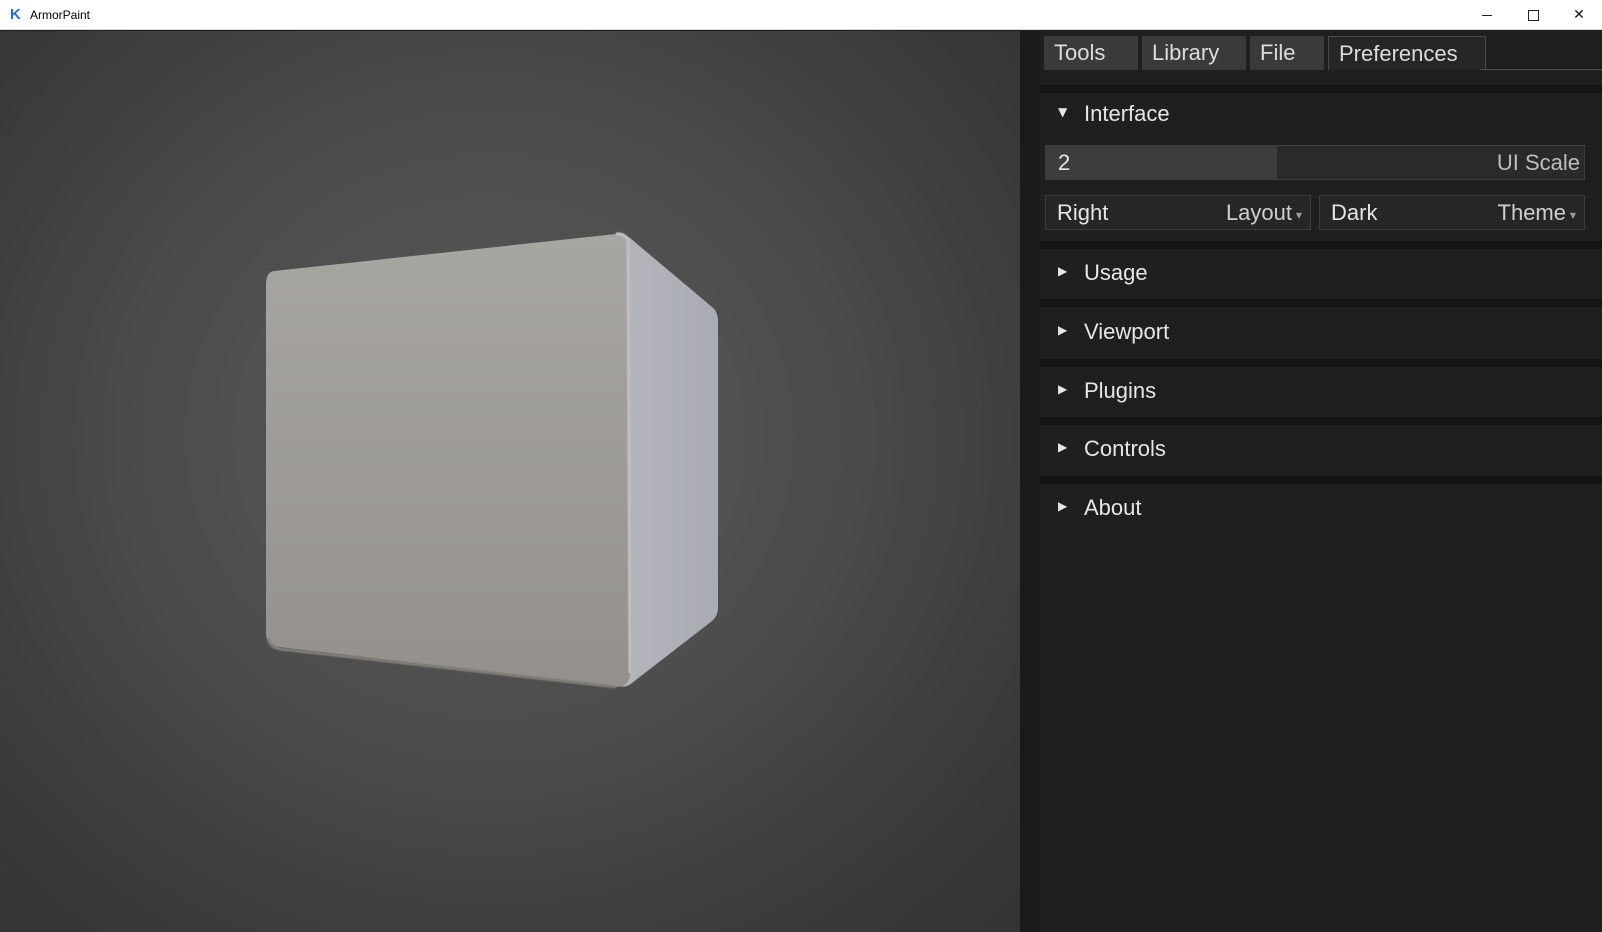 This screenshot has width=1602, height=932. Describe the element at coordinates (1321, 273) in the screenshot. I see `section-usage-header: ▶ Usage` at that location.